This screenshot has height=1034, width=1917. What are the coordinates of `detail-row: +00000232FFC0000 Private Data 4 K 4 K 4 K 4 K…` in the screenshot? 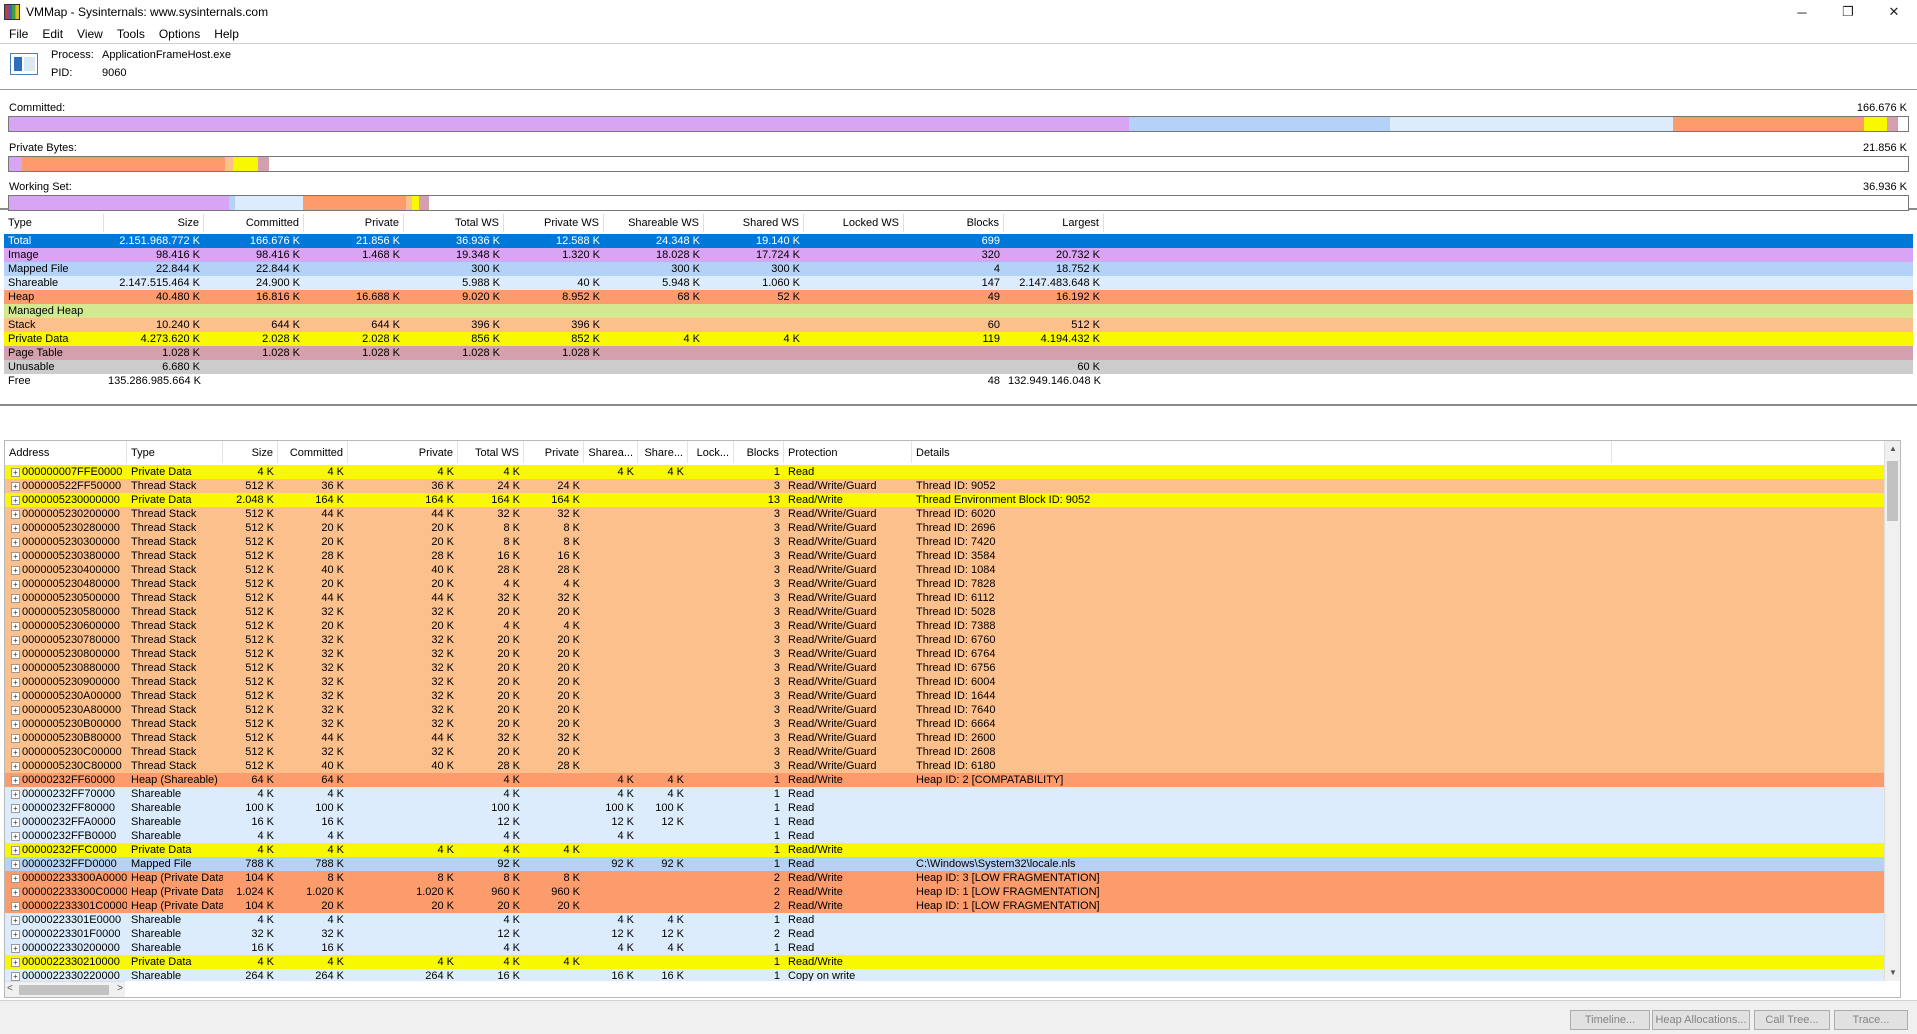 It's located at (952, 850).